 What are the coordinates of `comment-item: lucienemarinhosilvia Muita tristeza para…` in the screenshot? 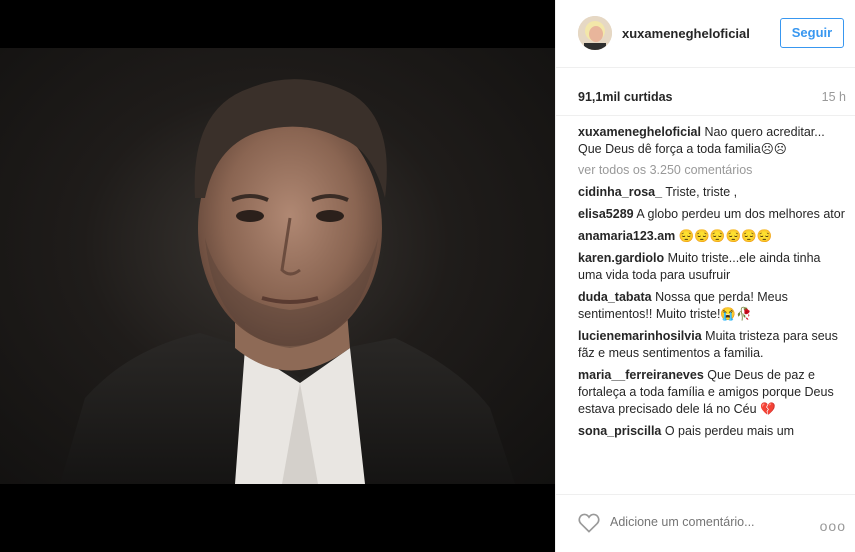 It's located at (712, 345).